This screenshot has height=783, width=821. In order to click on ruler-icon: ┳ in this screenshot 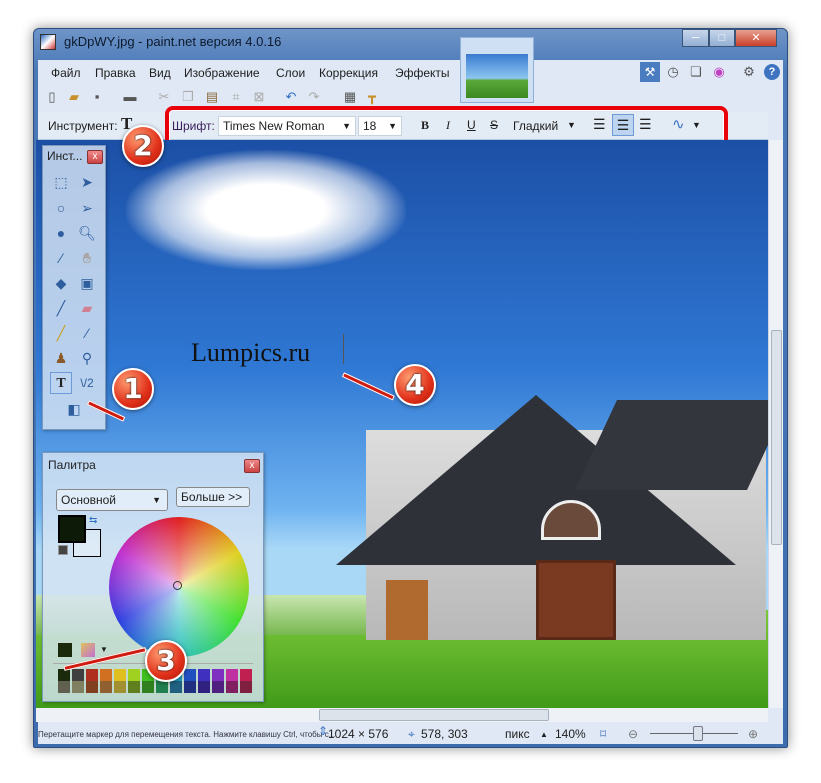, I will do `click(372, 97)`.